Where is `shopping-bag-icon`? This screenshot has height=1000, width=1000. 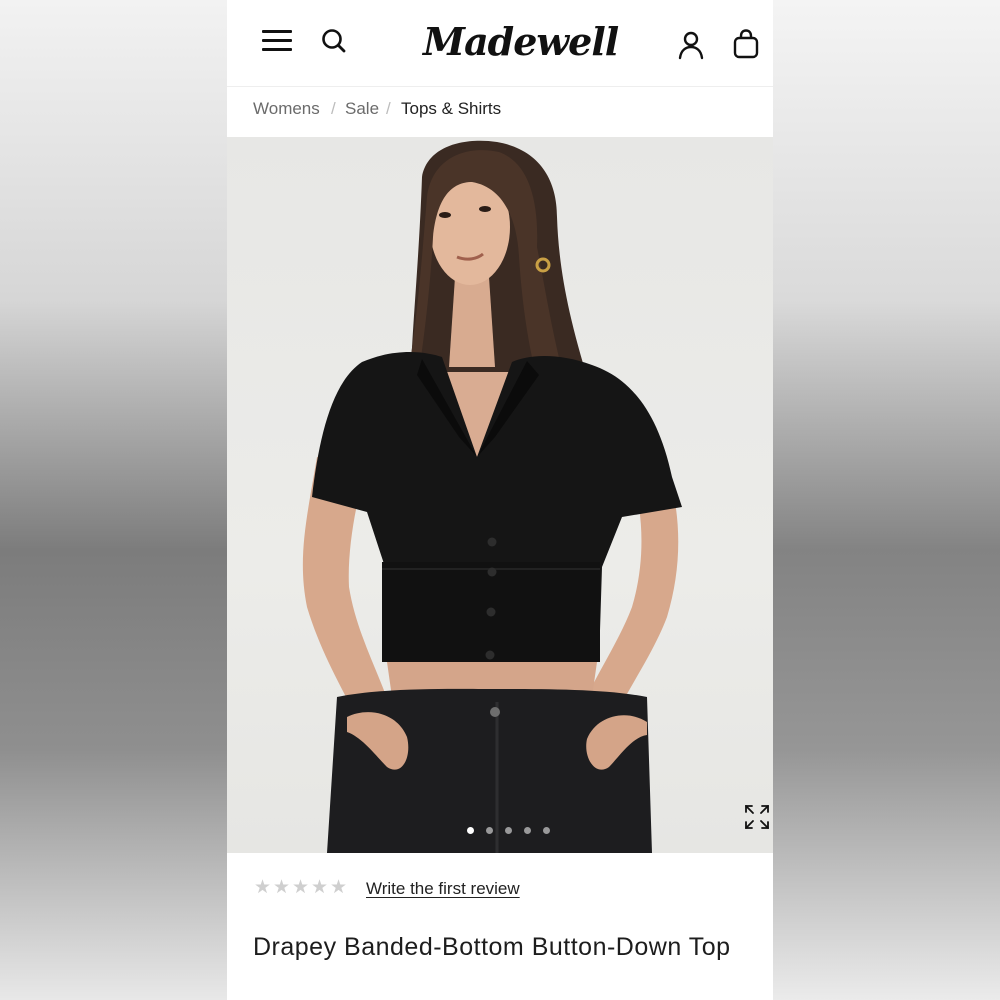 shopping-bag-icon is located at coordinates (746, 44).